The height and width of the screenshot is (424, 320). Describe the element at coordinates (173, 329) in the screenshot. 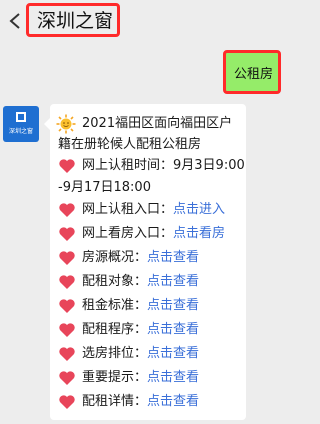

I see `allocation-procedure-link: 点击查看` at that location.